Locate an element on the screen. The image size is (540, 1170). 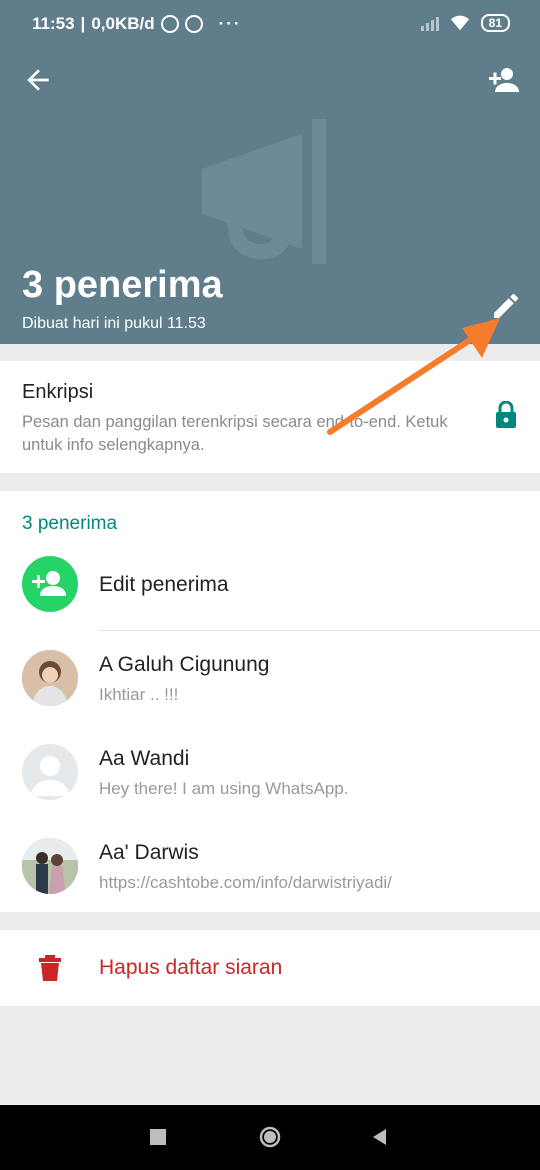
contact-name: Aa Wandi is located at coordinates (144, 758).